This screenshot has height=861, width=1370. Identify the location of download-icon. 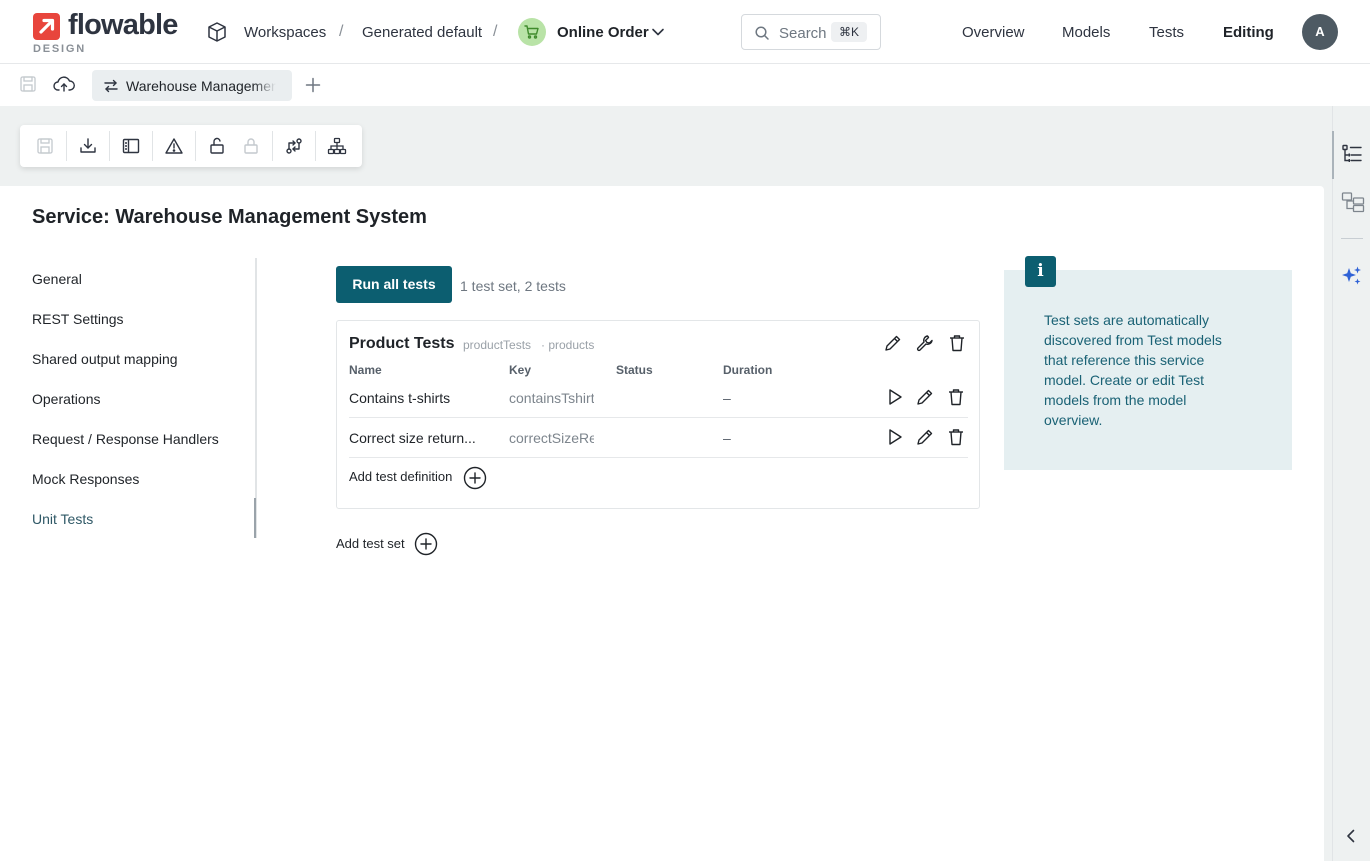
(88, 146).